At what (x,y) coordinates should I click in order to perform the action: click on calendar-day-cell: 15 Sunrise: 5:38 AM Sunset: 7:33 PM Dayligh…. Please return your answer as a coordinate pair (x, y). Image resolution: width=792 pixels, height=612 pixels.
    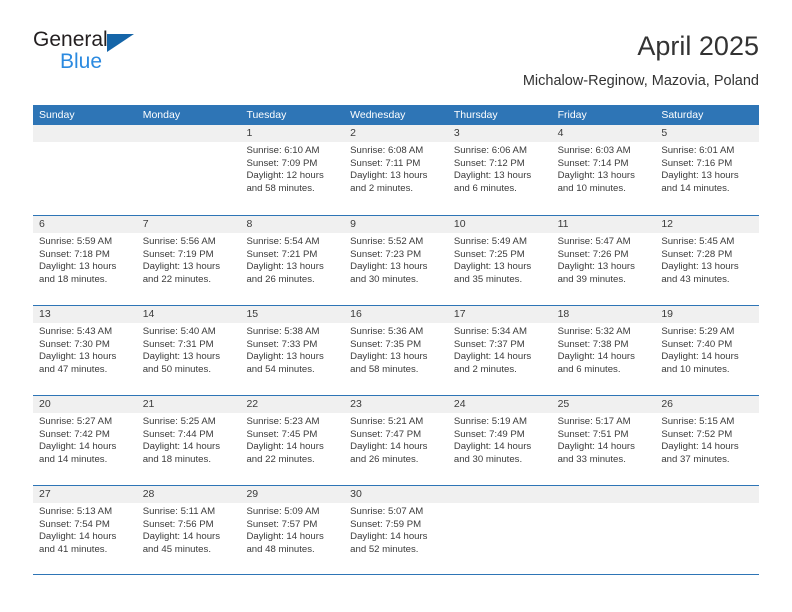
    Looking at the image, I should click on (292, 350).